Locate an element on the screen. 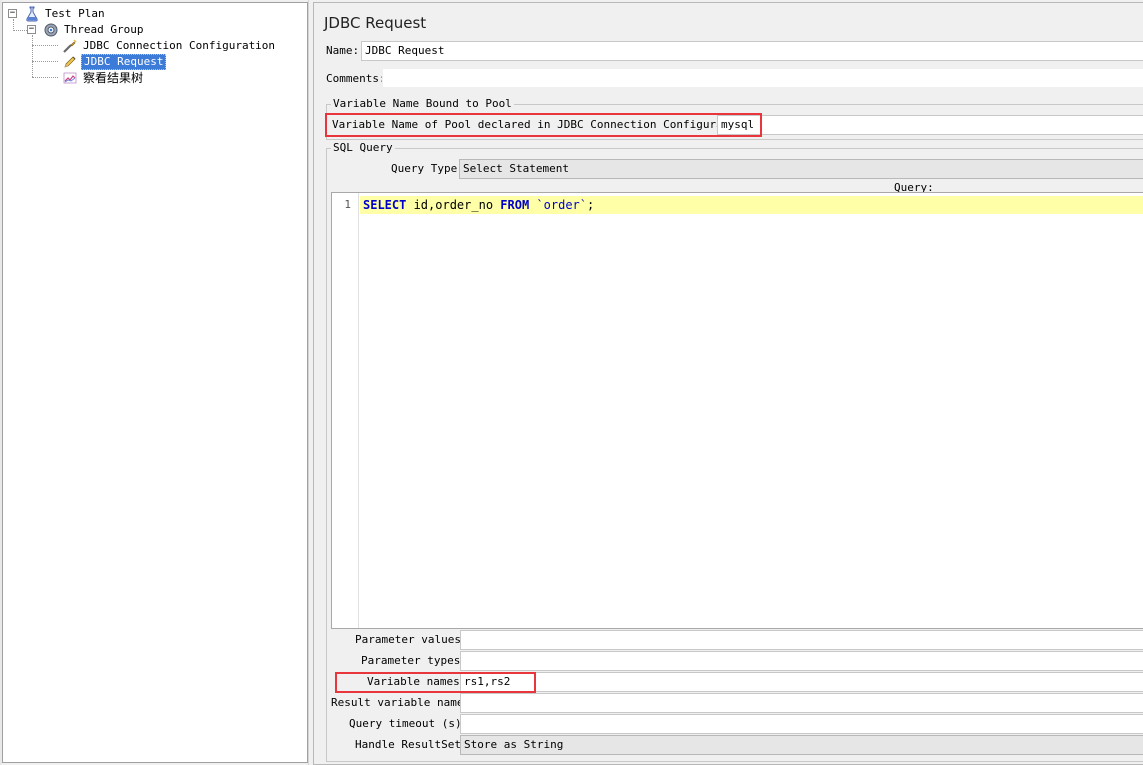  result-variable-name-label: Result variable name: is located at coordinates (401, 702).